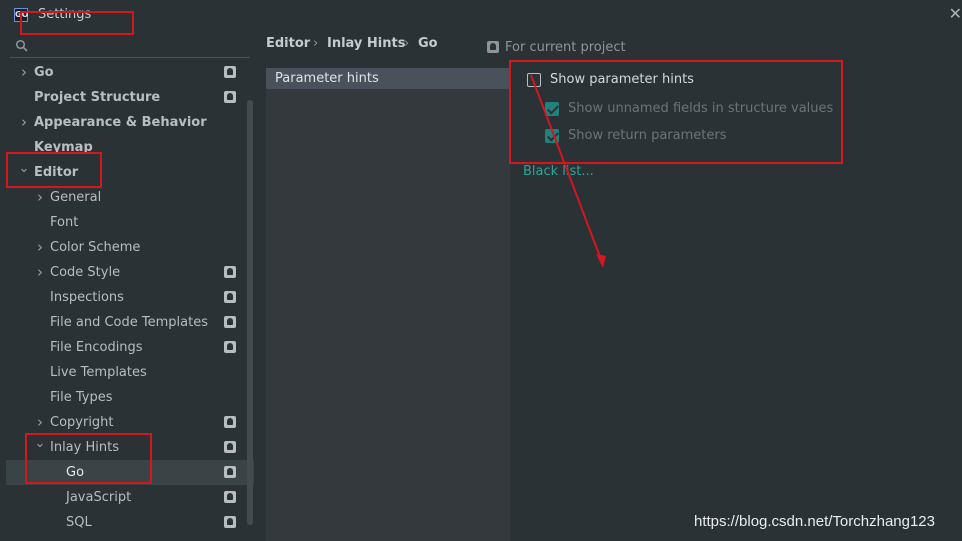 This screenshot has width=962, height=541. I want to click on tree-item-color-scheme: › Color Scheme, so click(124, 247).